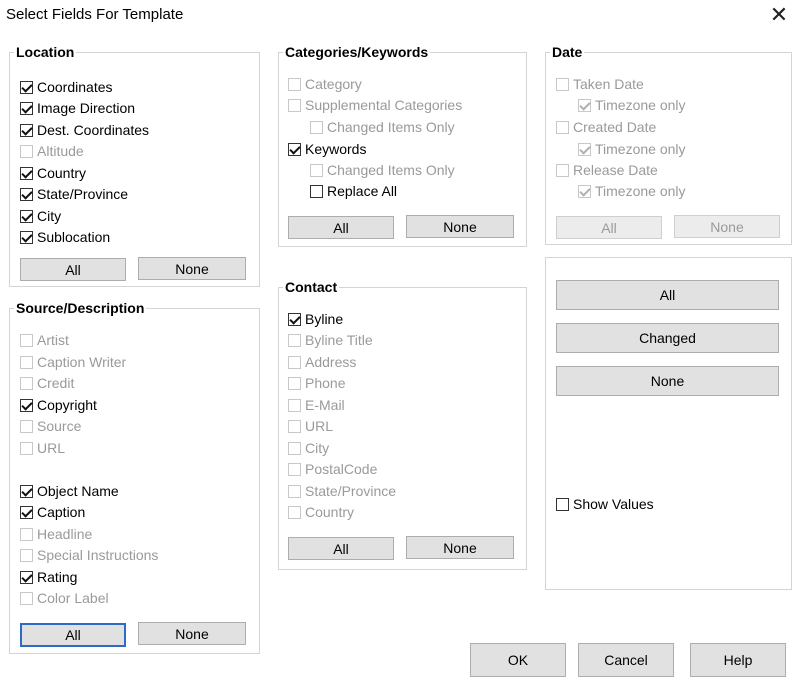 The image size is (800, 680). Describe the element at coordinates (626, 660) in the screenshot. I see `cancel-button: Cancel` at that location.